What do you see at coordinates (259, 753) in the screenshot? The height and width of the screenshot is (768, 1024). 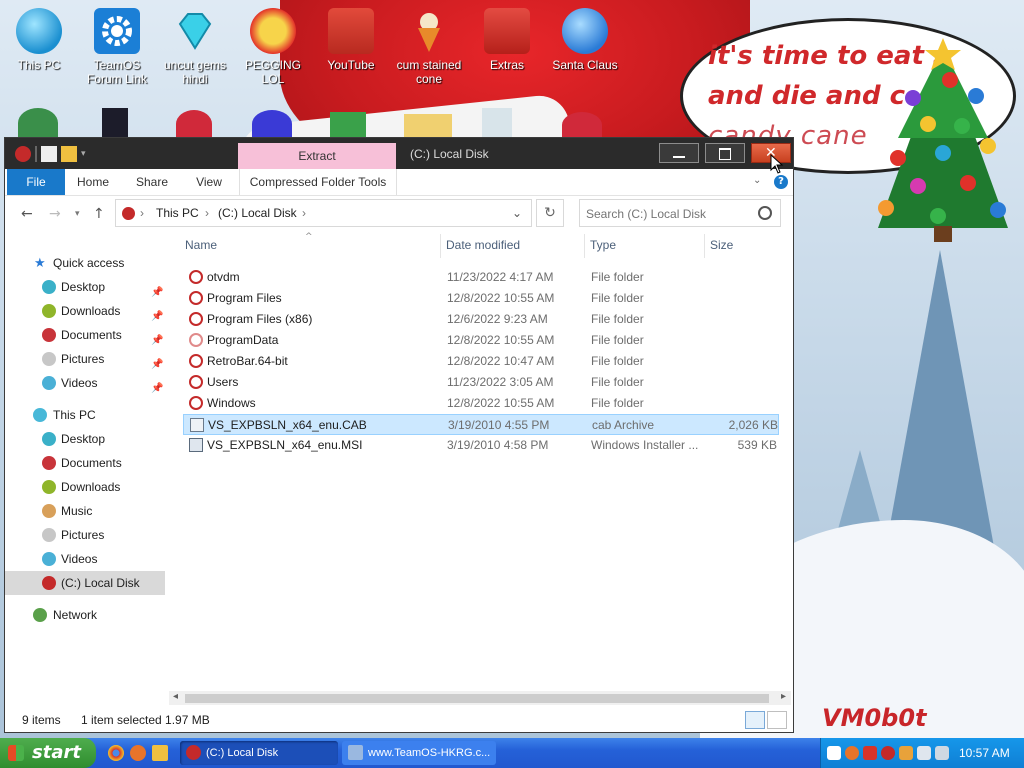 I see `taskbar-button-explorer: (C:) Local Disk` at bounding box center [259, 753].